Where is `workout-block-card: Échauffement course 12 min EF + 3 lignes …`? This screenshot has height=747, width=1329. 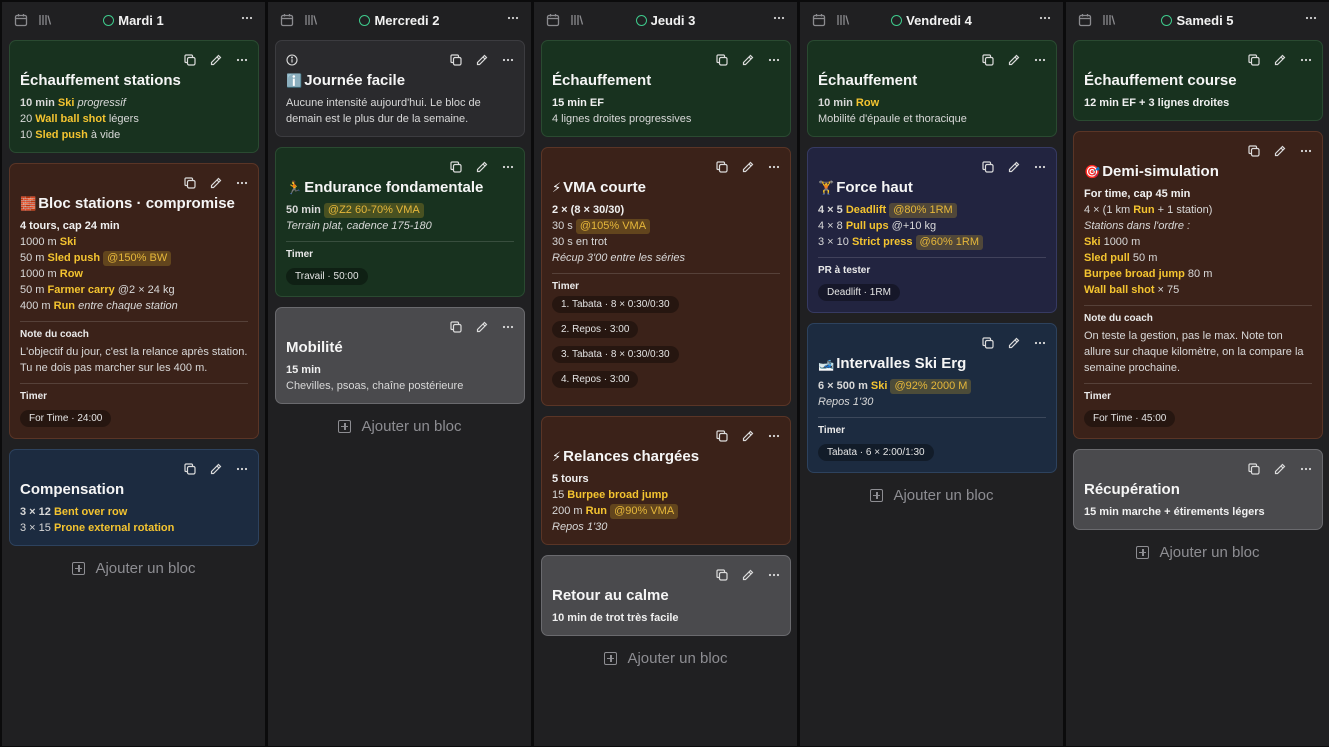 workout-block-card: Échauffement course 12 min EF + 3 lignes … is located at coordinates (1198, 80).